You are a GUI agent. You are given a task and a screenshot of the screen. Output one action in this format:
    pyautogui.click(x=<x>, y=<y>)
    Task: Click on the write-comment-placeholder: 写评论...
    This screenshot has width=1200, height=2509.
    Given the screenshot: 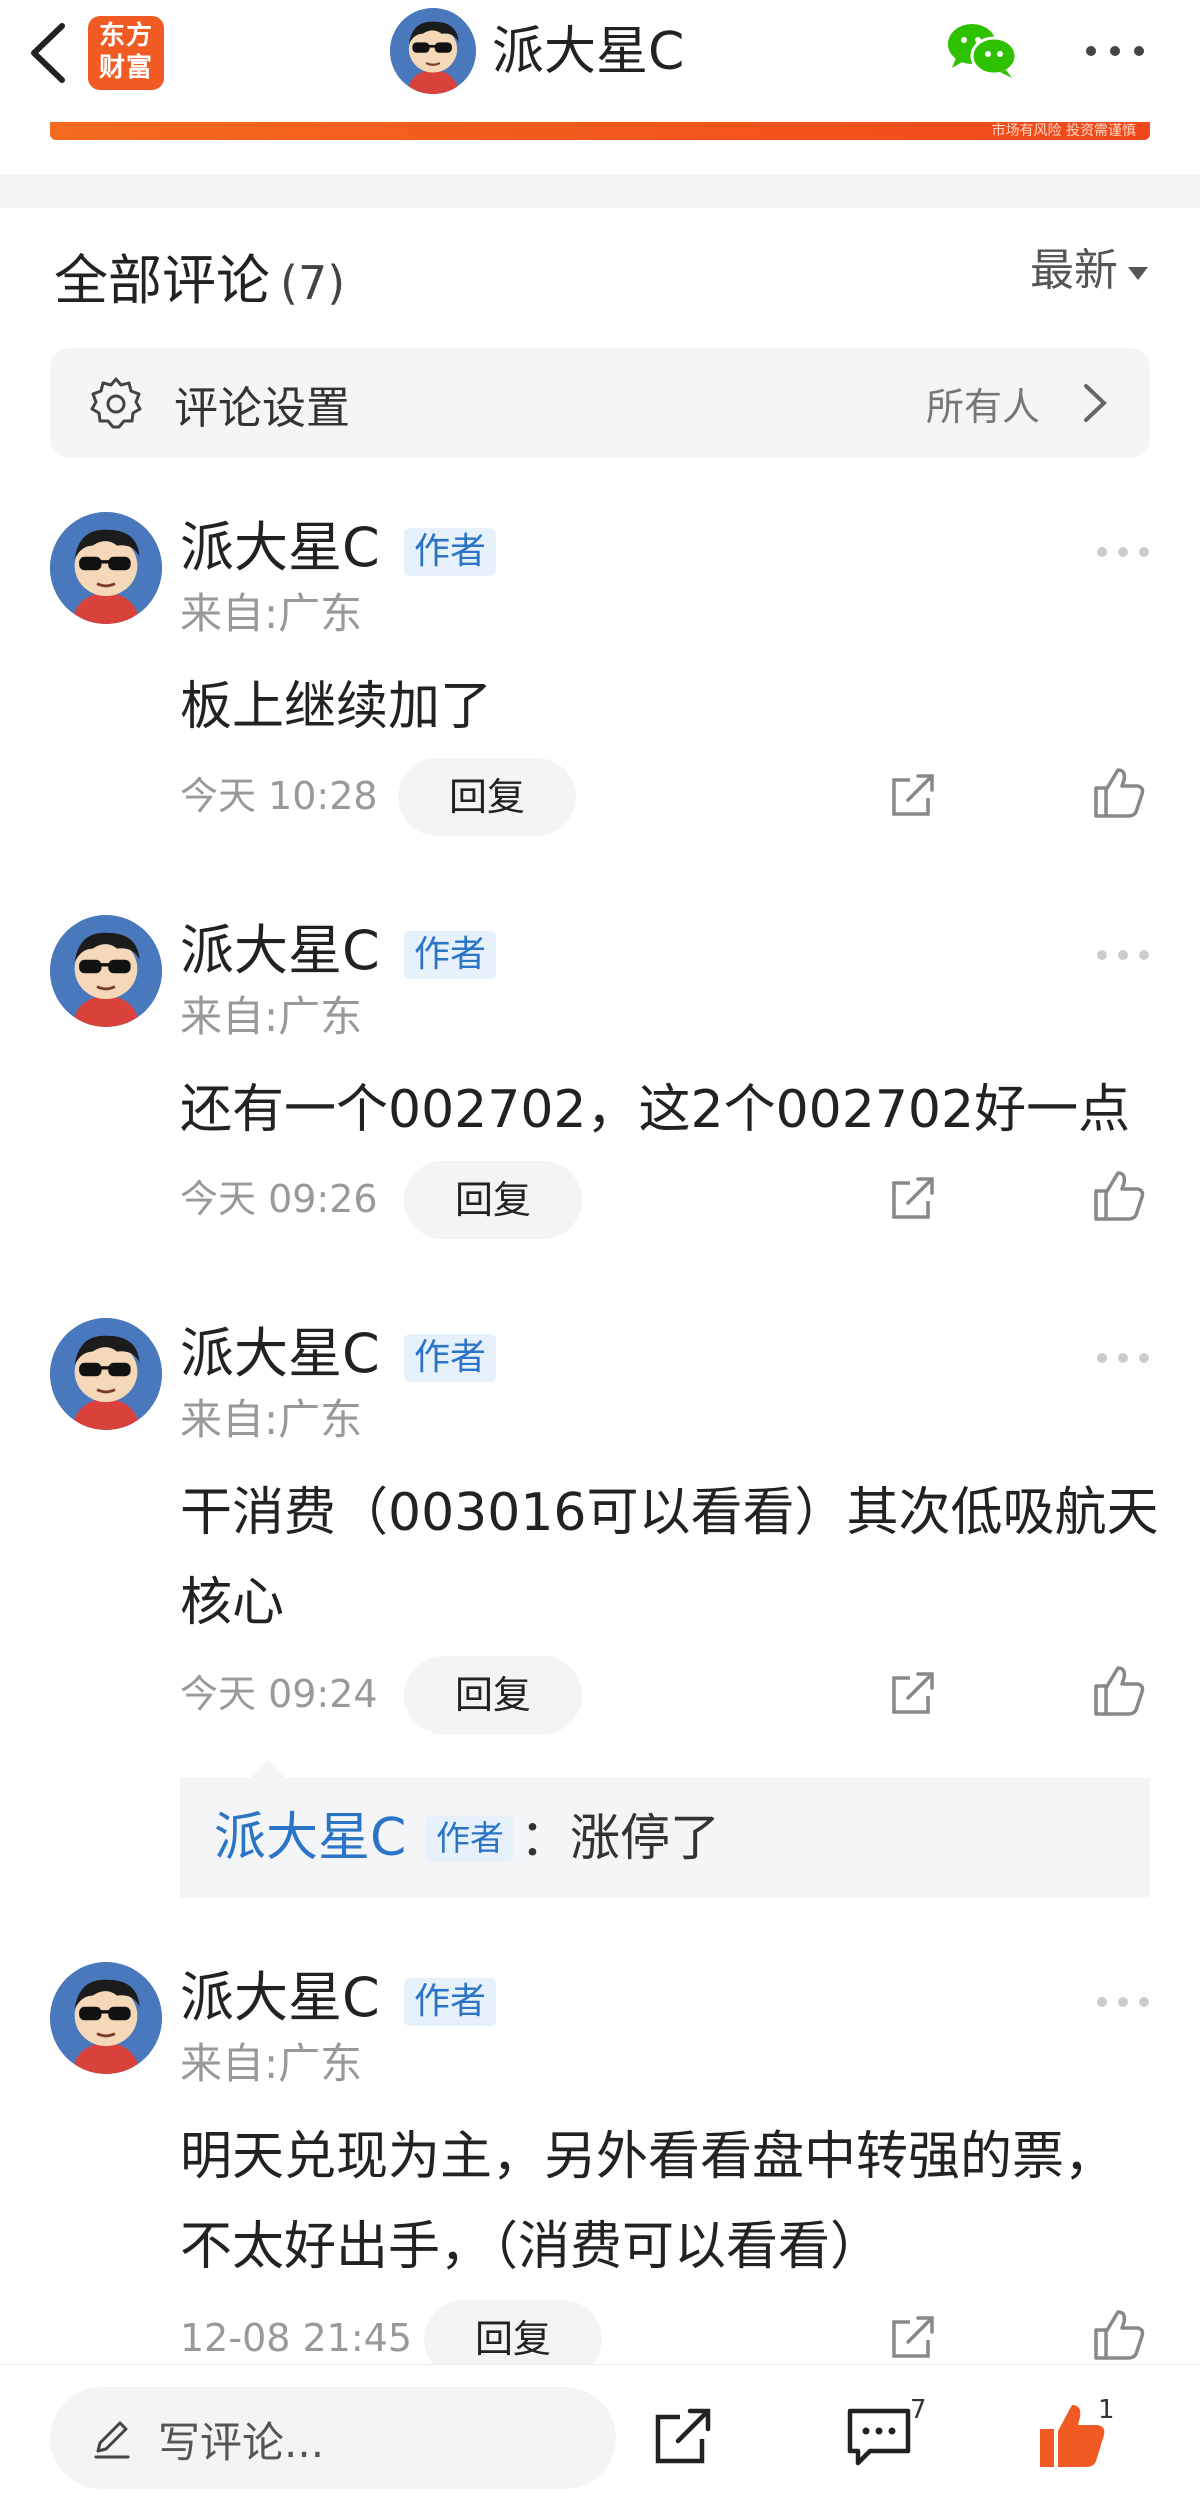 What is the action you would take?
    pyautogui.click(x=241, y=2442)
    